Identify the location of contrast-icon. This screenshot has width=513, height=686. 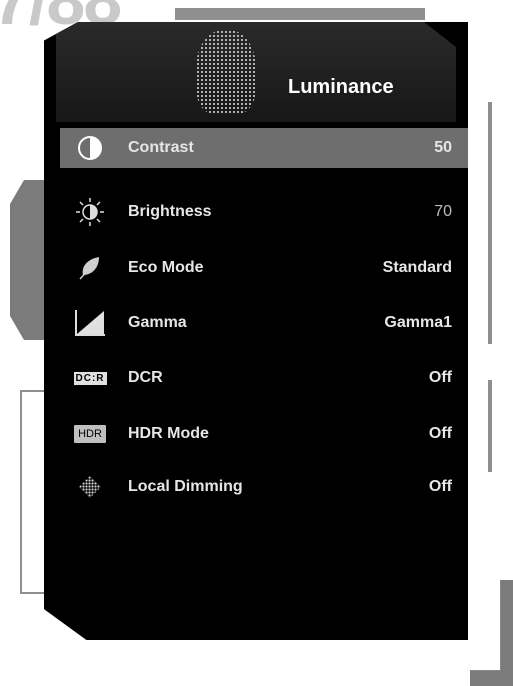
(90, 148).